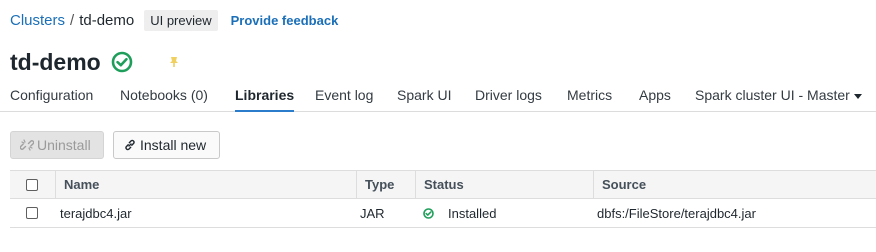 This screenshot has height=252, width=876. What do you see at coordinates (181, 20) in the screenshot?
I see `ui-preview-badge: UI preview` at bounding box center [181, 20].